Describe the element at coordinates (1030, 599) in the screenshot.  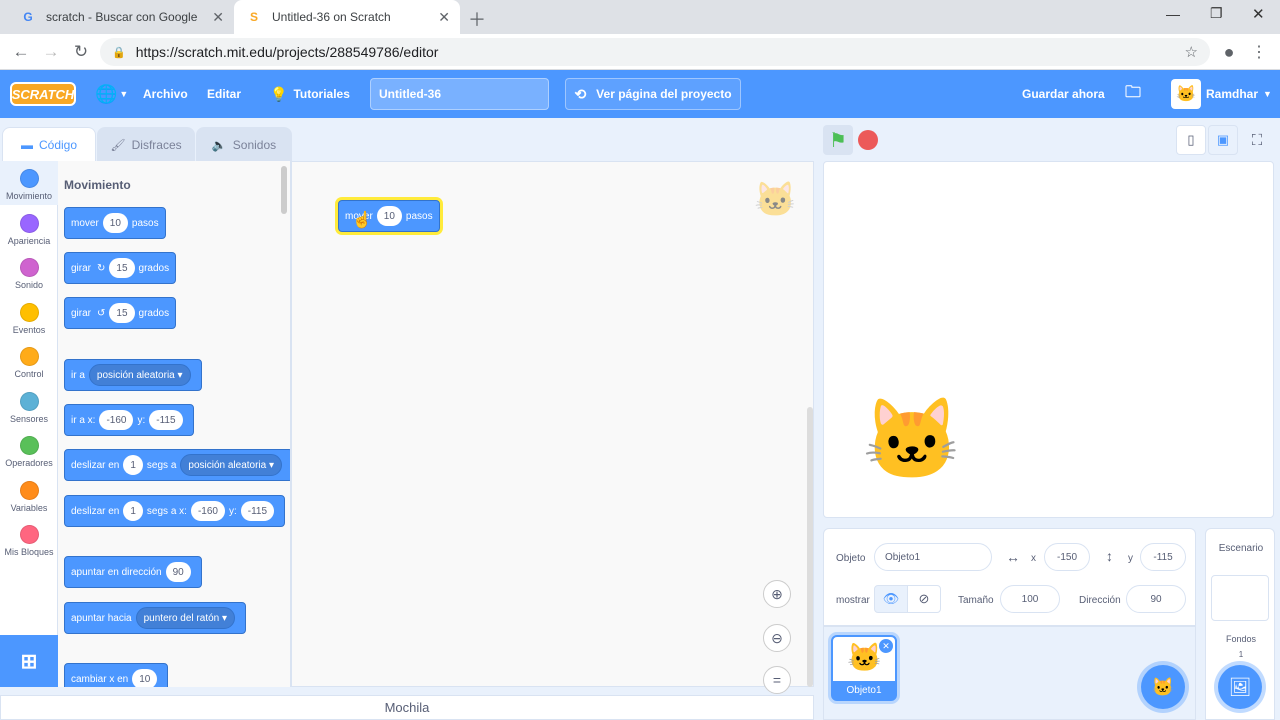
I see `size-input` at that location.